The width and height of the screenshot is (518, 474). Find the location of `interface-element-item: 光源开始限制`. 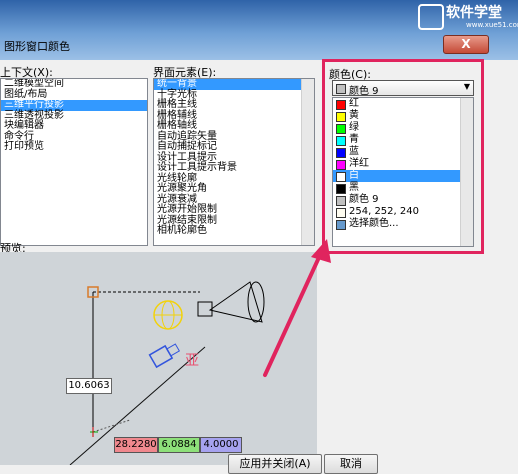

interface-element-item: 光源开始限制 is located at coordinates (234, 210).